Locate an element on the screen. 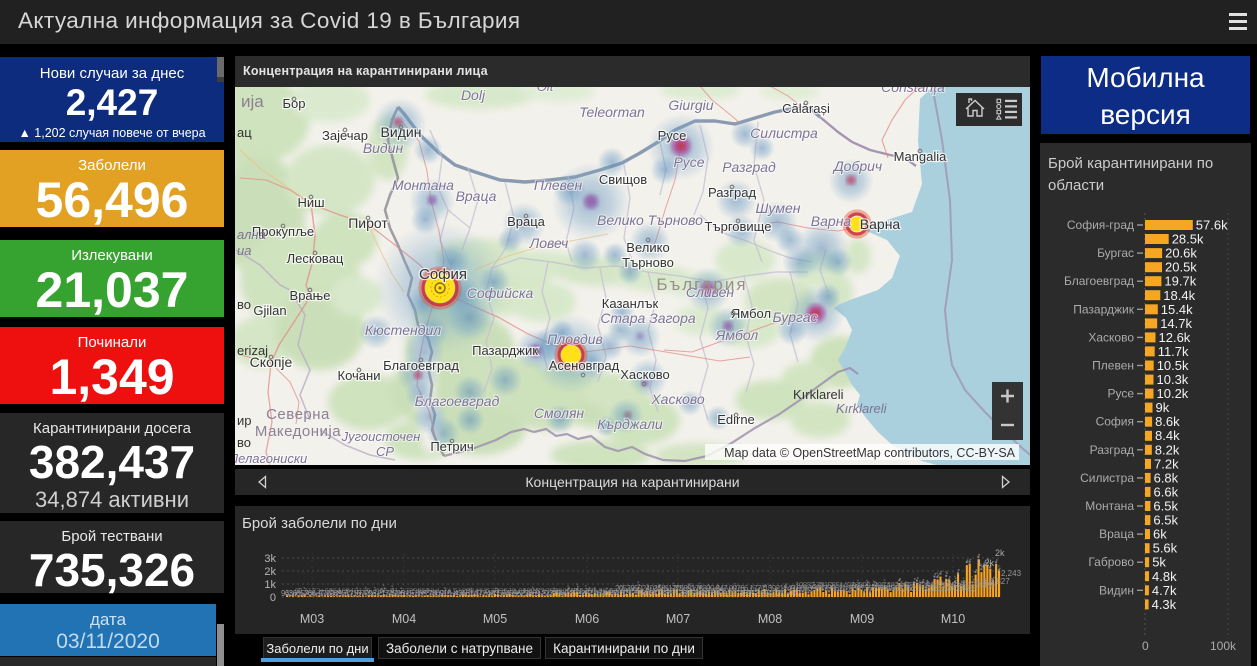 The height and width of the screenshot is (666, 1257). svg-text: Стара Загора is located at coordinates (648, 318).